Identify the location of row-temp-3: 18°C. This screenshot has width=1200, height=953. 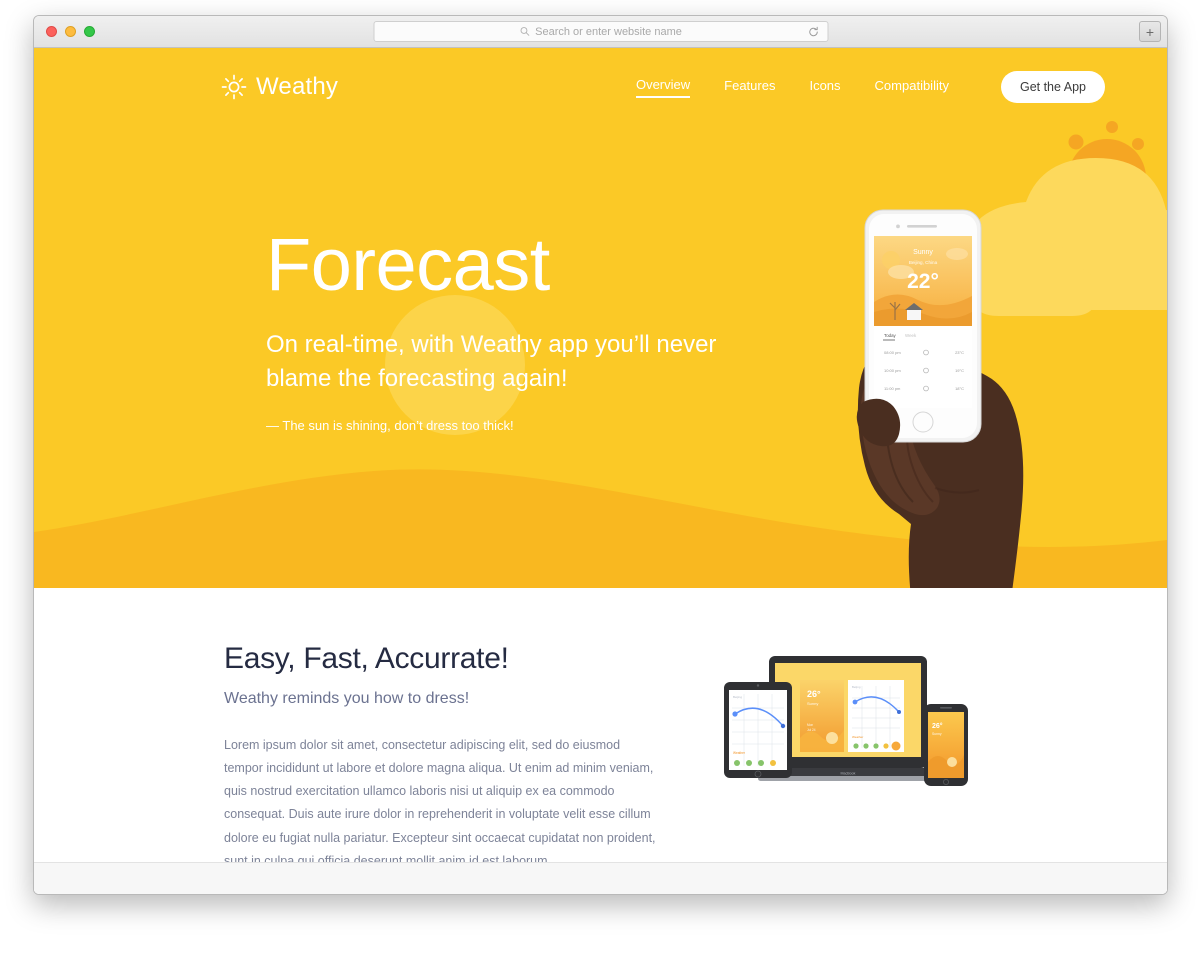
(959, 388).